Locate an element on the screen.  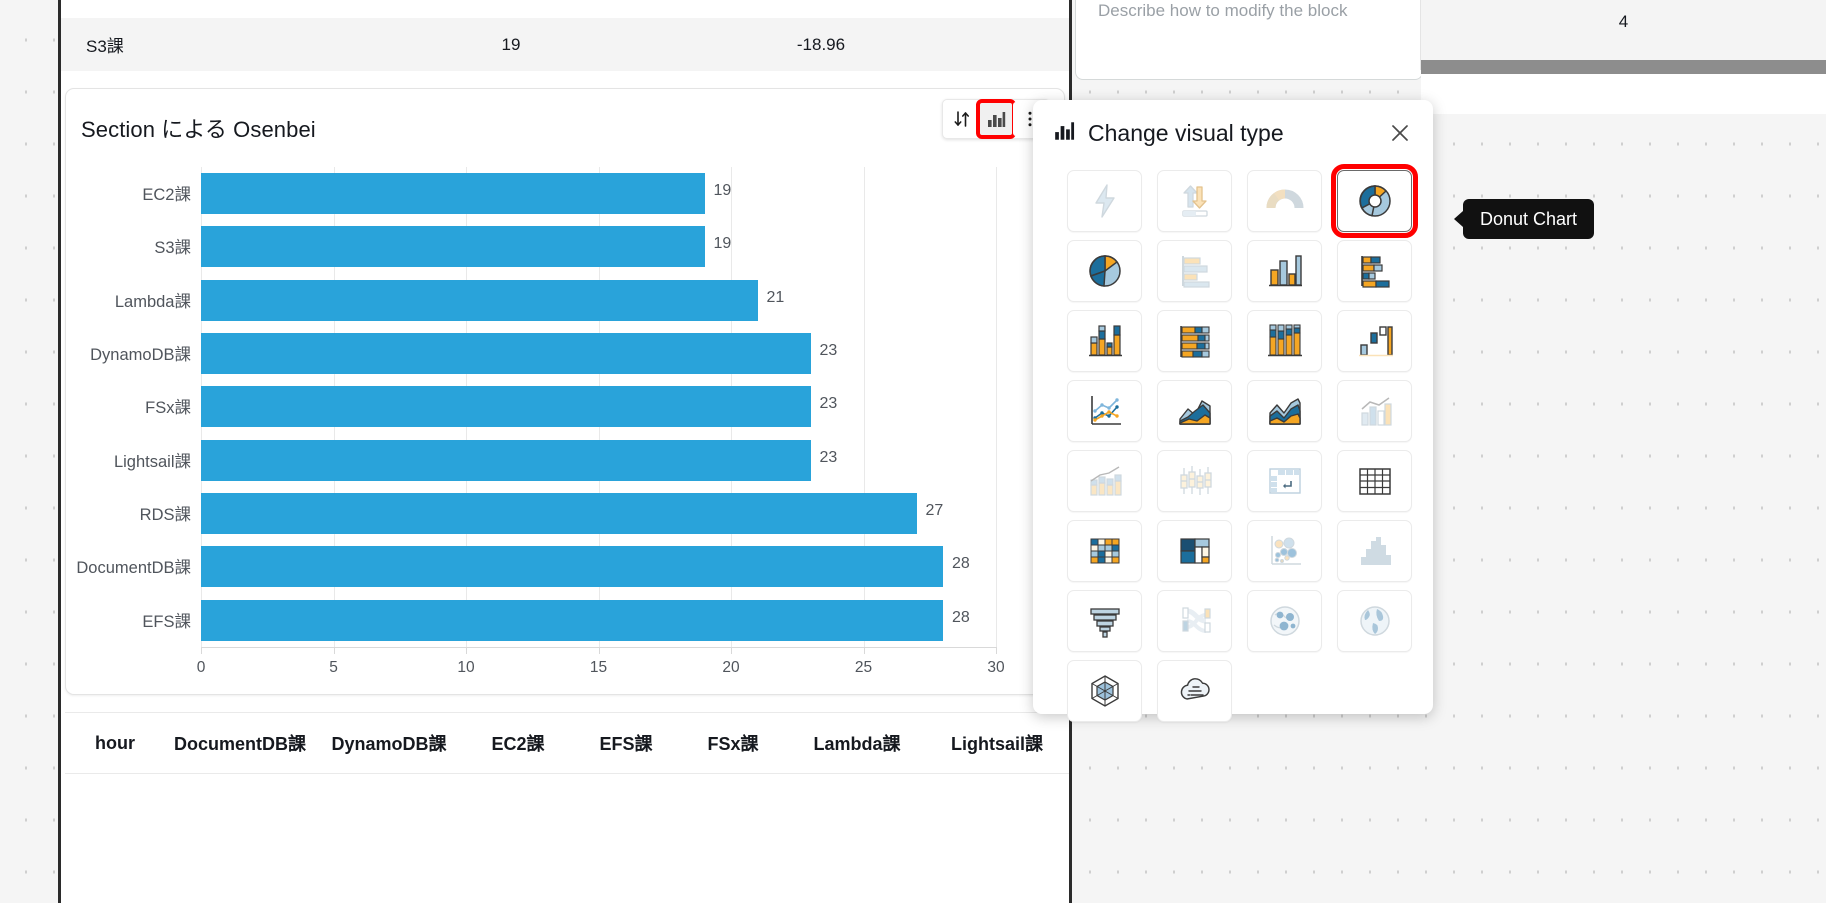
tooltip: Donut Chart is located at coordinates (1524, 219).